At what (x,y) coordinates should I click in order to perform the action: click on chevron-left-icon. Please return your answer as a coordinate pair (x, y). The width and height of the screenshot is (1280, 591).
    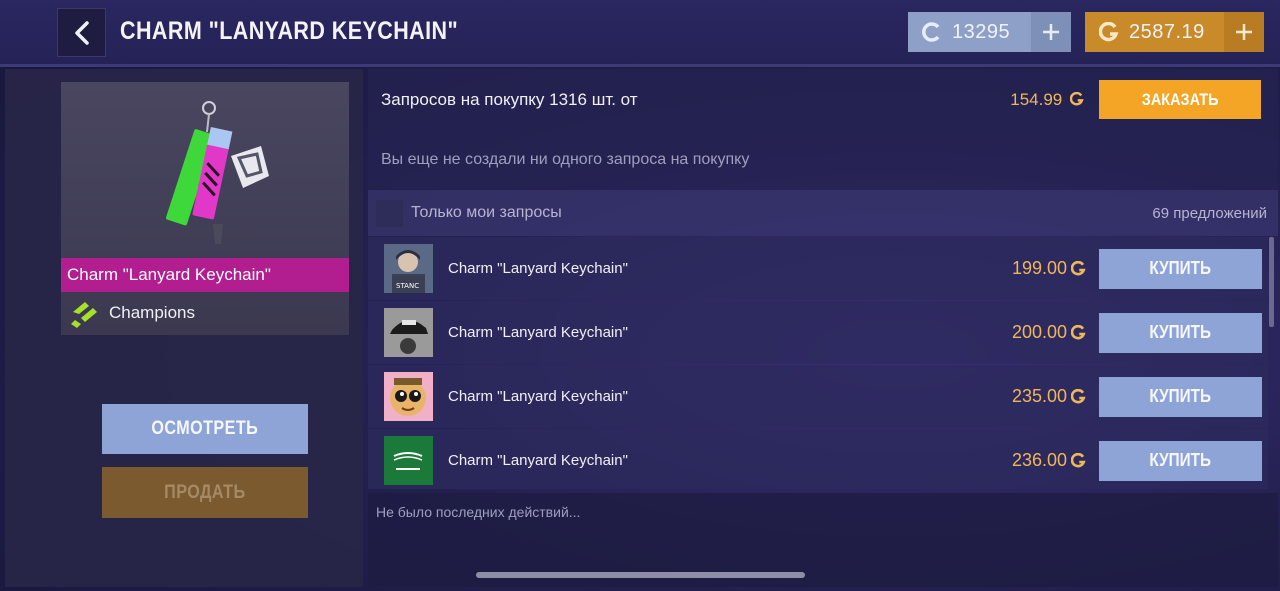
    Looking at the image, I should click on (81, 32).